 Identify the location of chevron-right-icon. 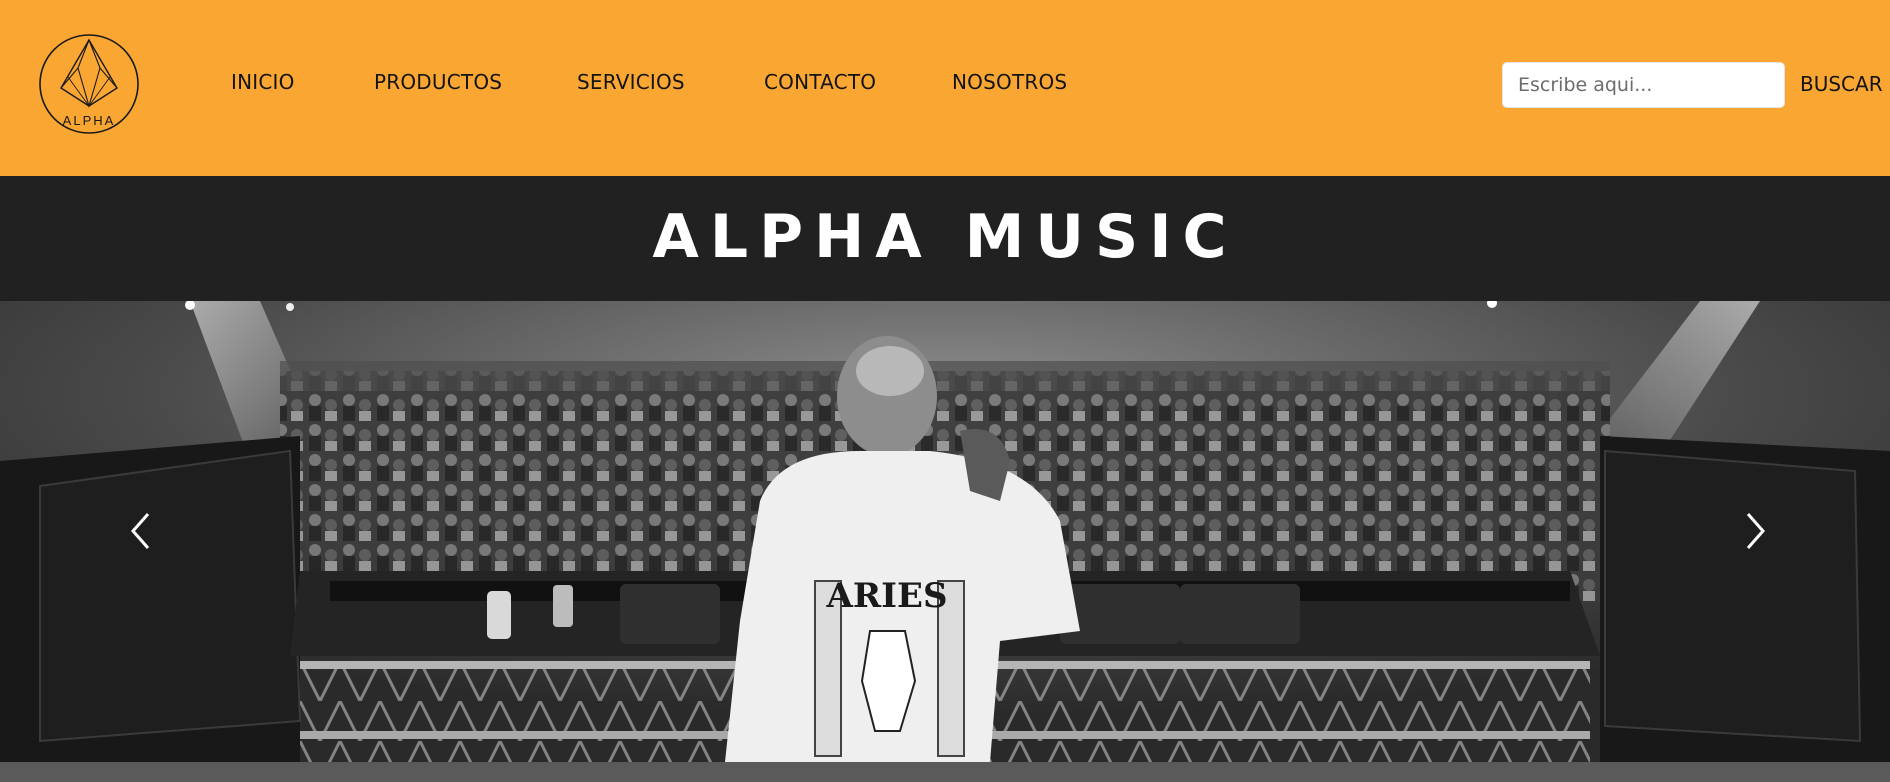
(1756, 531).